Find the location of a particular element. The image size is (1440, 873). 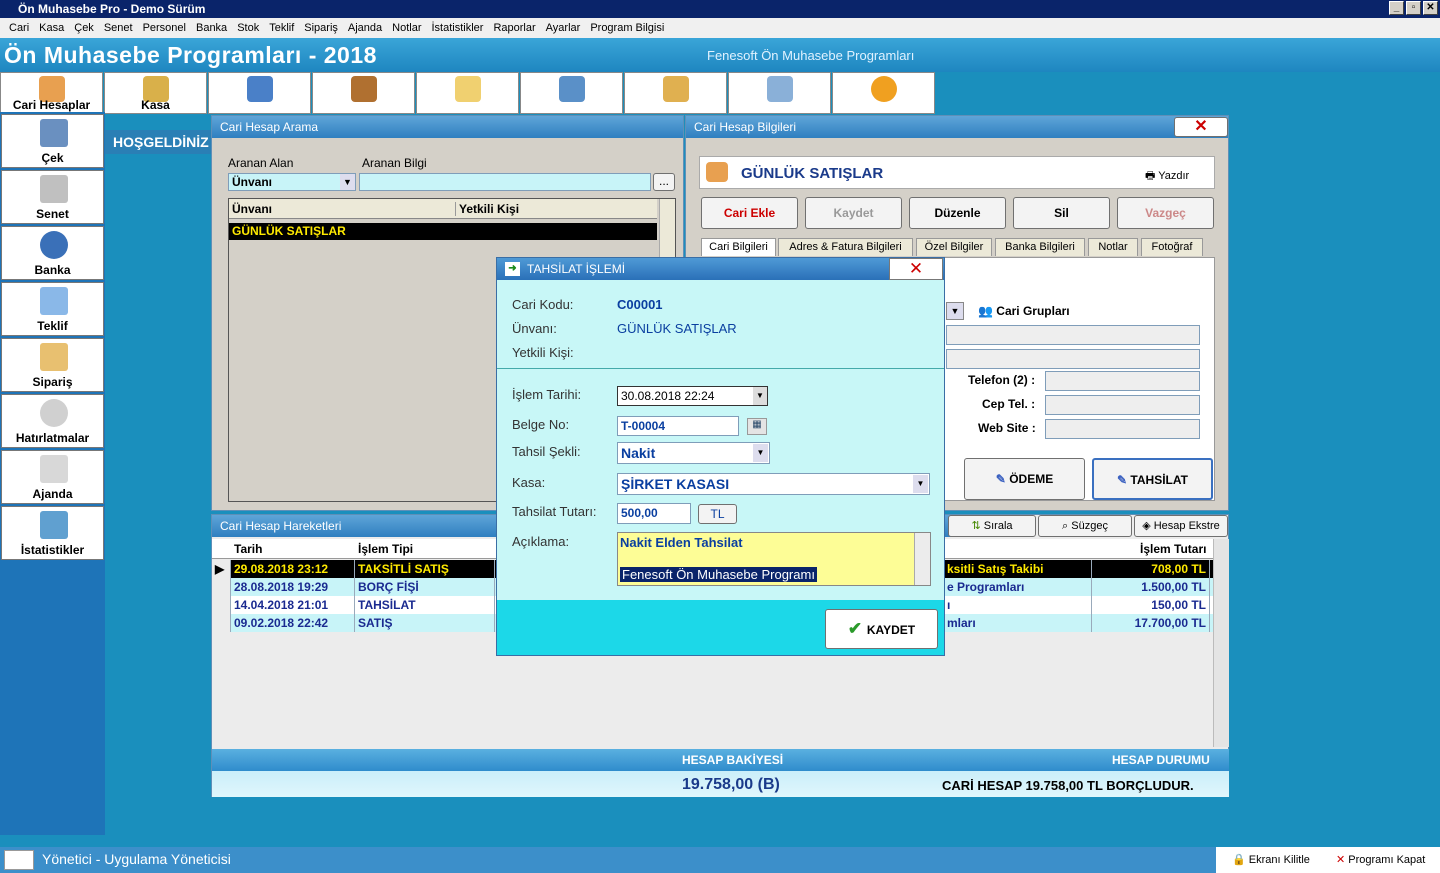

calendar-icon: ▦ is located at coordinates (757, 426).